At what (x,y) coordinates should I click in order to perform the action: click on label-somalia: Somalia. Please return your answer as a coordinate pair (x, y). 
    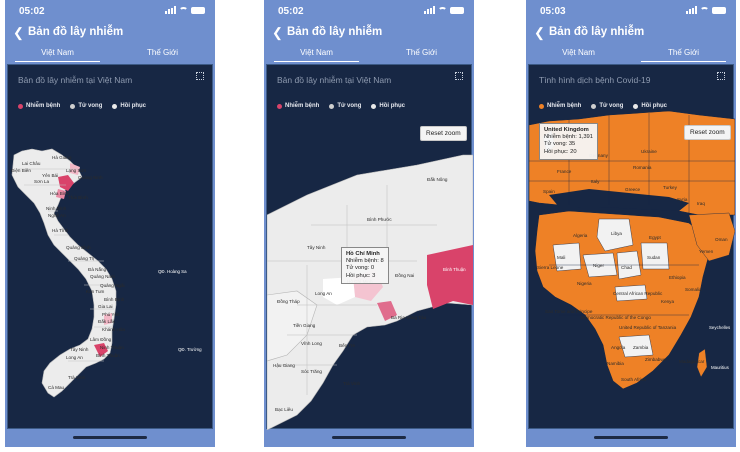
    Looking at the image, I should click on (693, 289).